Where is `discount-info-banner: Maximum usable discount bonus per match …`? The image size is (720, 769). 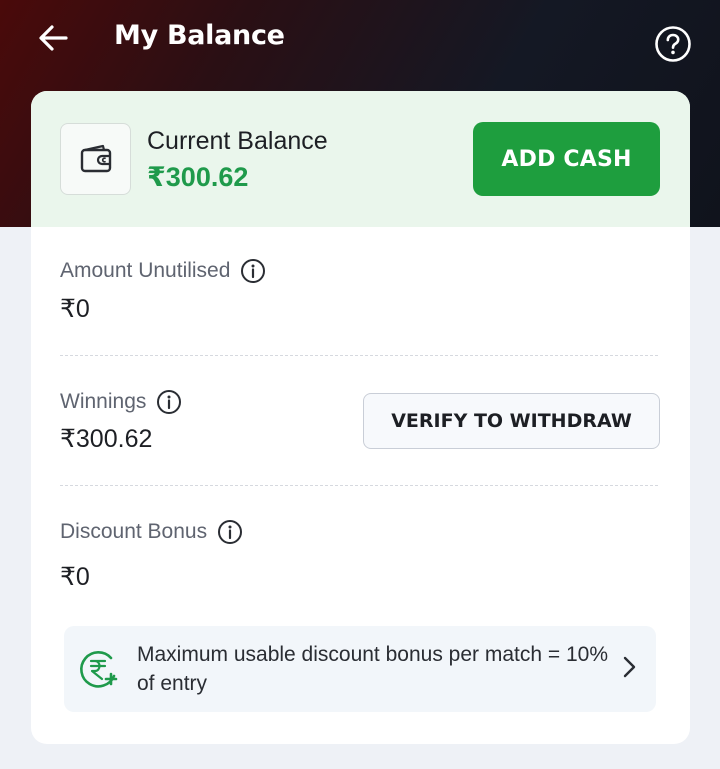
discount-info-banner: Maximum usable discount bonus per match … is located at coordinates (360, 669).